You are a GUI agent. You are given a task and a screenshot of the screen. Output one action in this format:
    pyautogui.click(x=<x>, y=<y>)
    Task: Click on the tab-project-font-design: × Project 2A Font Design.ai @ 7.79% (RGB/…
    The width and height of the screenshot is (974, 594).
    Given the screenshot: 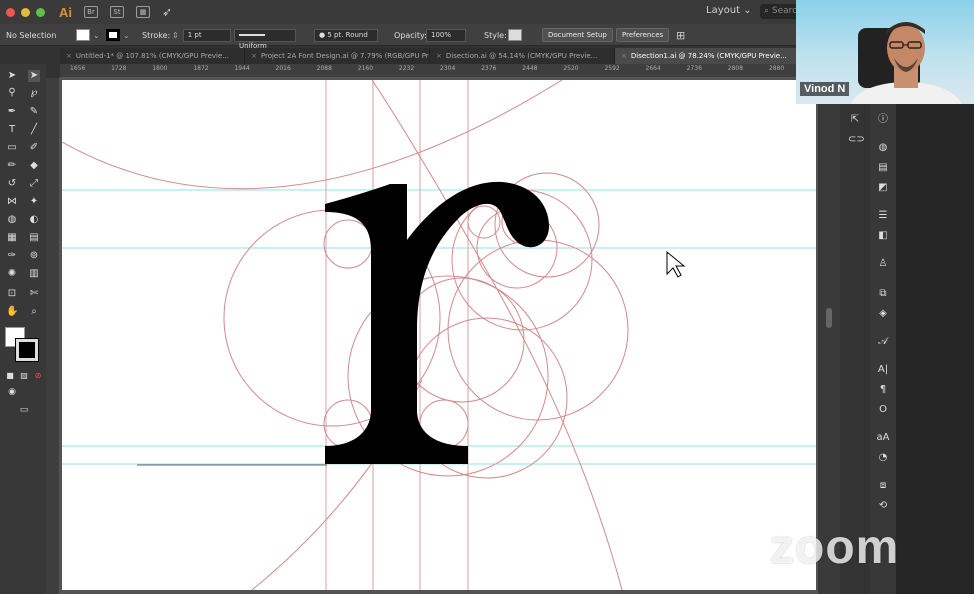 What is the action you would take?
    pyautogui.click(x=337, y=56)
    